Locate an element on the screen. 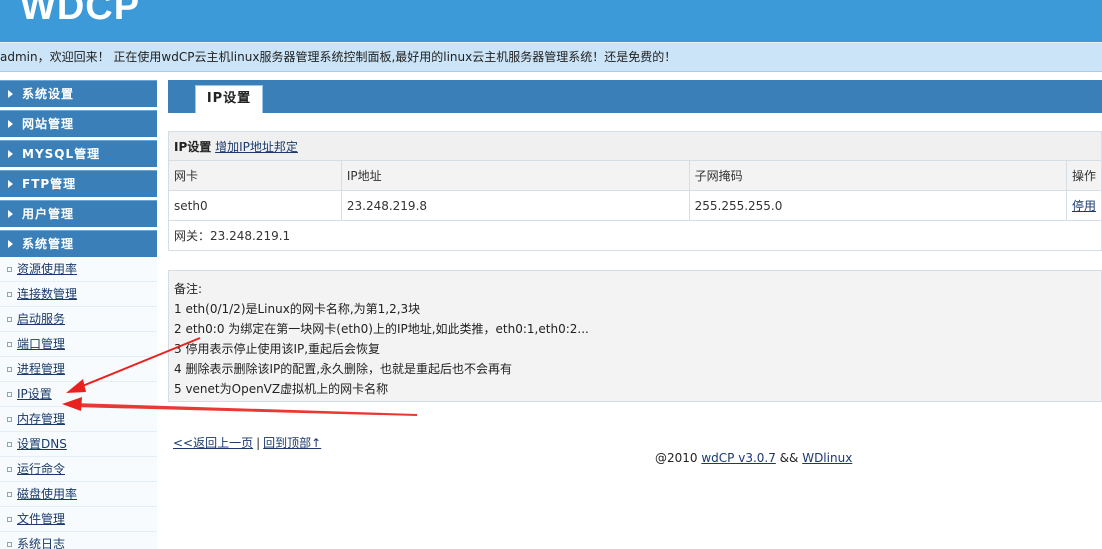 Image resolution: width=1102 pixels, height=549 pixels. sidebar-item-ip-settings: IP设置 is located at coordinates (78, 394).